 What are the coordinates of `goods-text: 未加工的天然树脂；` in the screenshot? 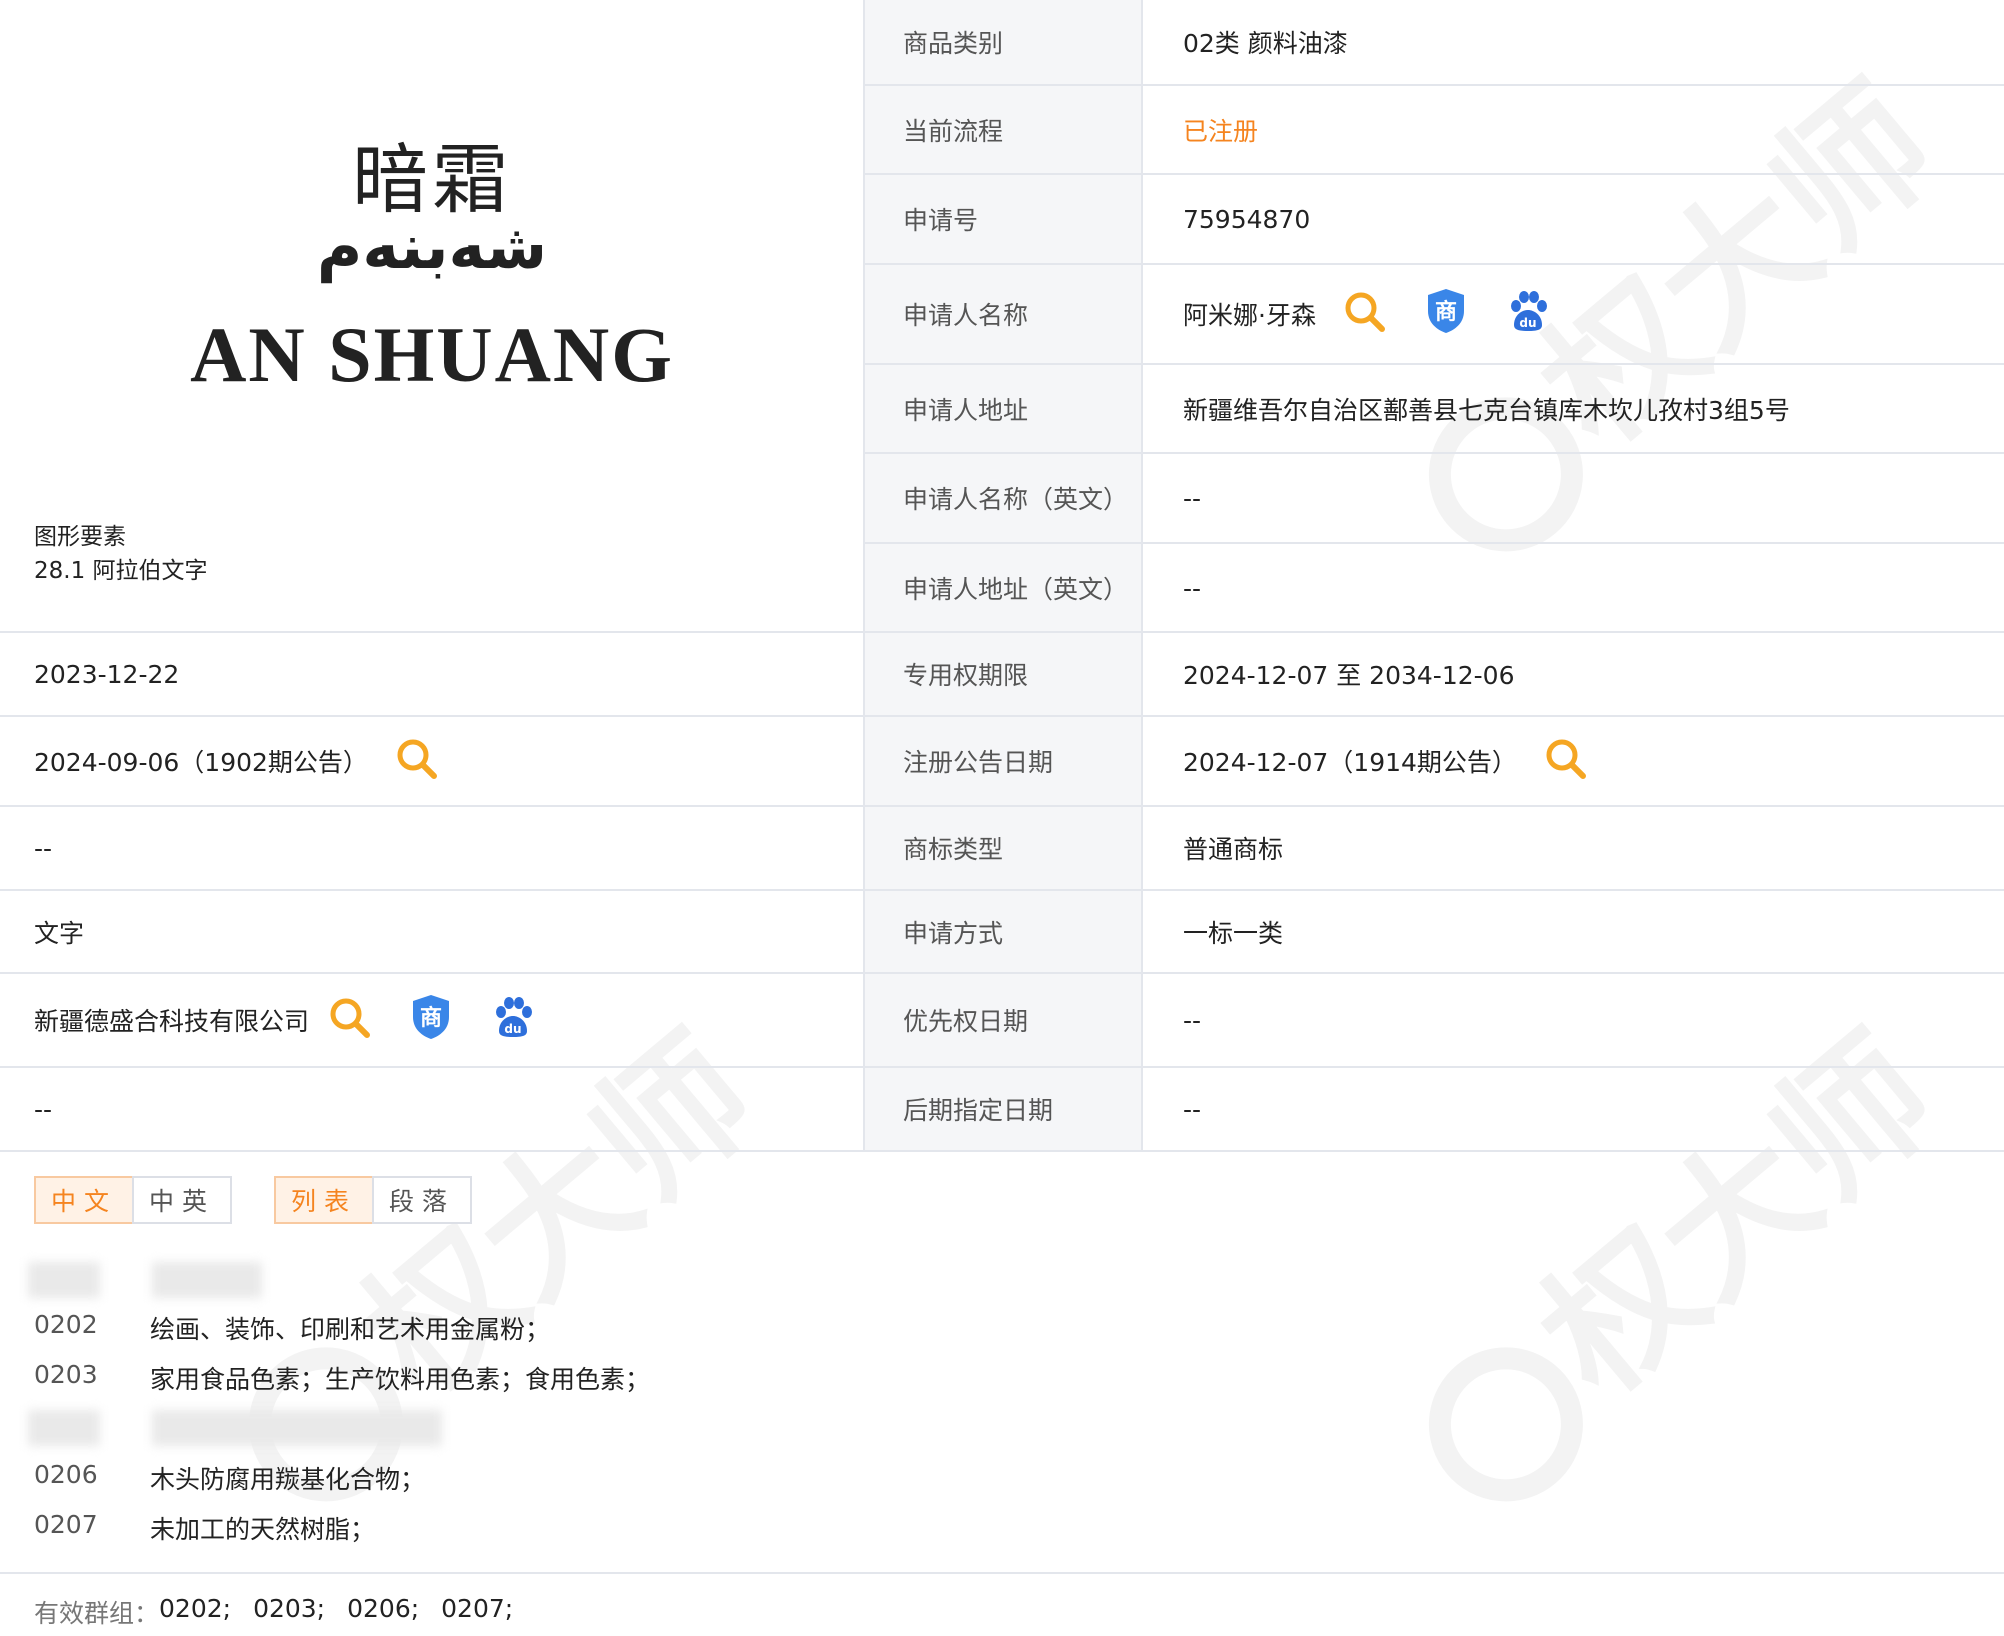 It's located at (263, 1529).